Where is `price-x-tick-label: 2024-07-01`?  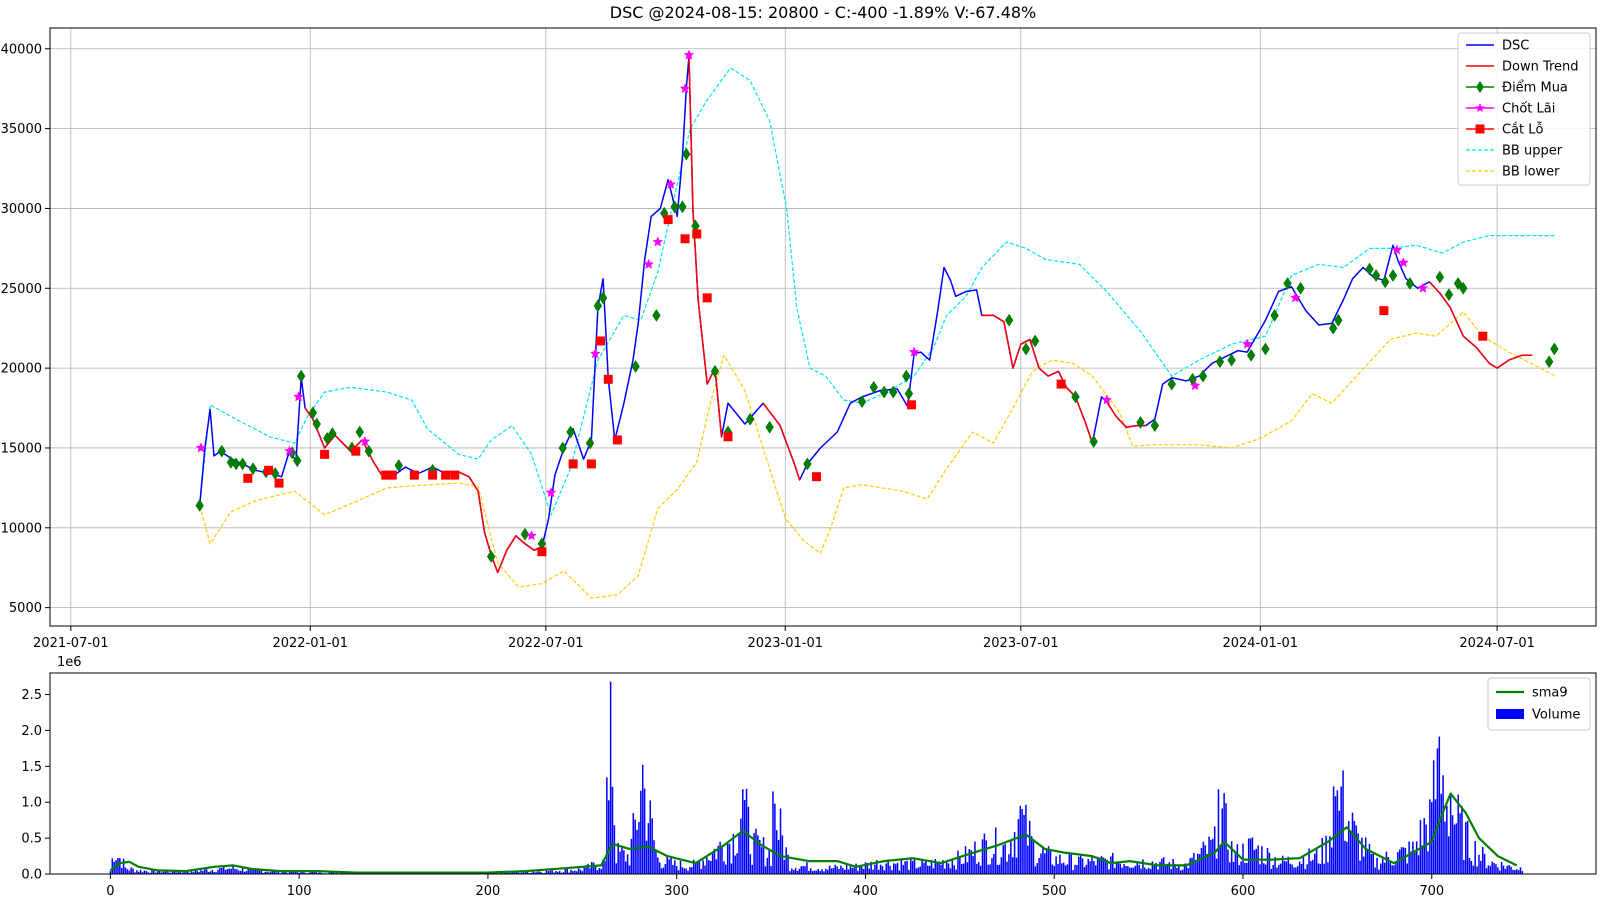 price-x-tick-label: 2024-07-01 is located at coordinates (1497, 643).